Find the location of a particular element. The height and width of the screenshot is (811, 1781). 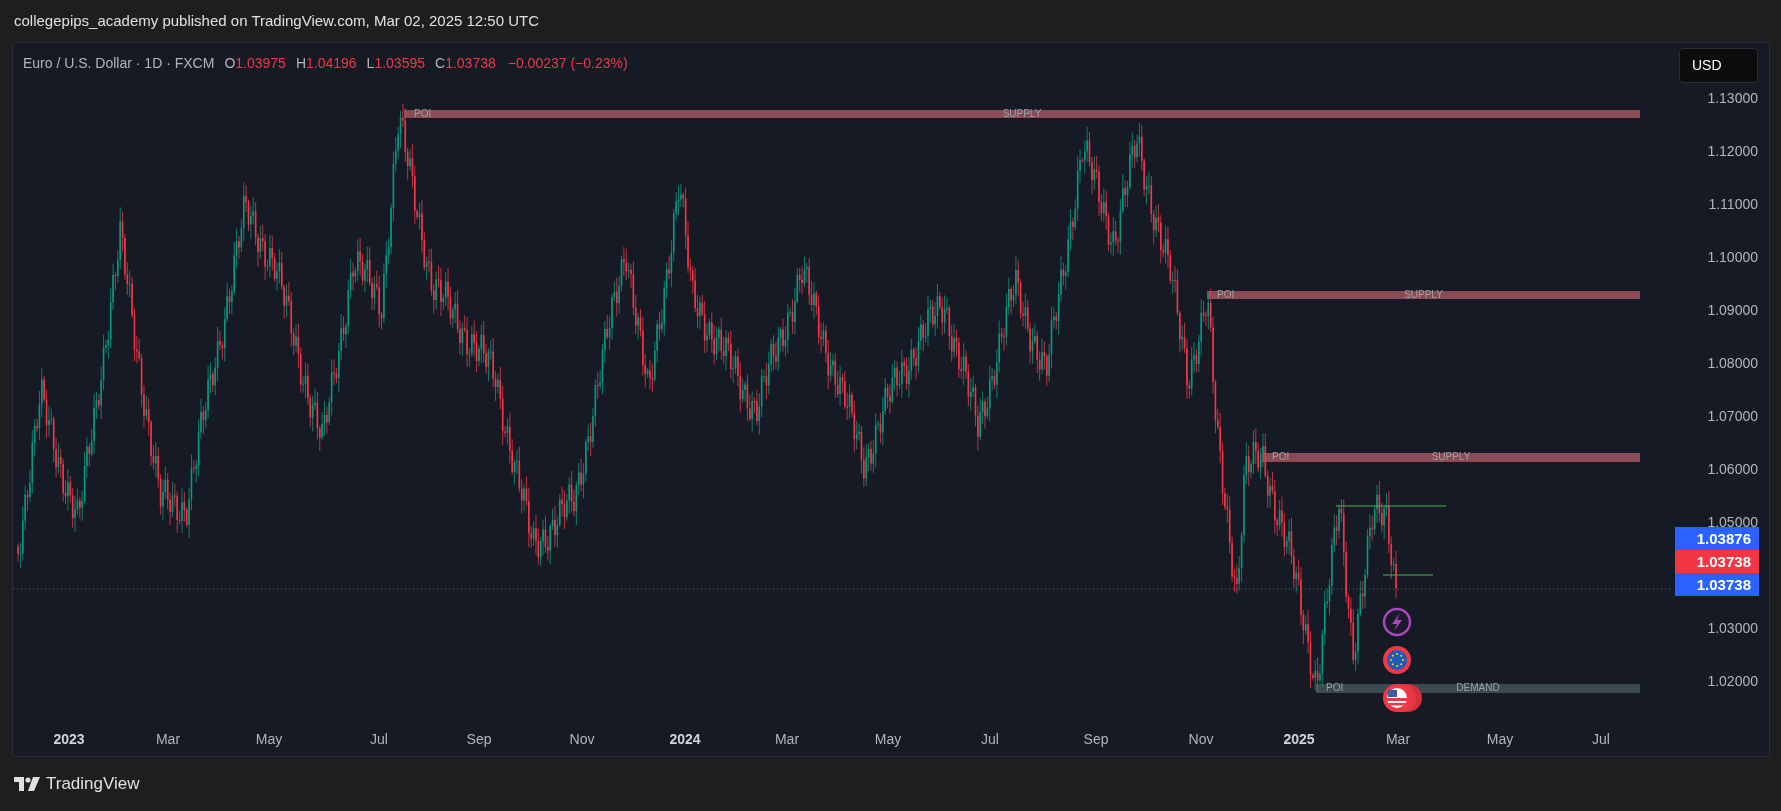

price-axis-label: 1.02000 is located at coordinates (1732, 681).